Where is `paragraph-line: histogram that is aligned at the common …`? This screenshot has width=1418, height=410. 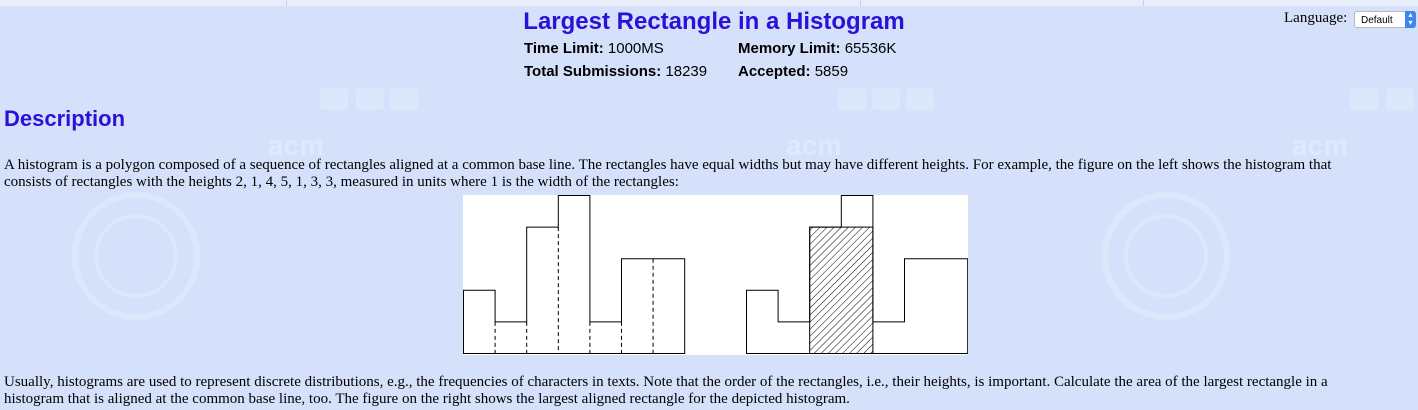 paragraph-line: histogram that is aligned at the common … is located at coordinates (427, 399).